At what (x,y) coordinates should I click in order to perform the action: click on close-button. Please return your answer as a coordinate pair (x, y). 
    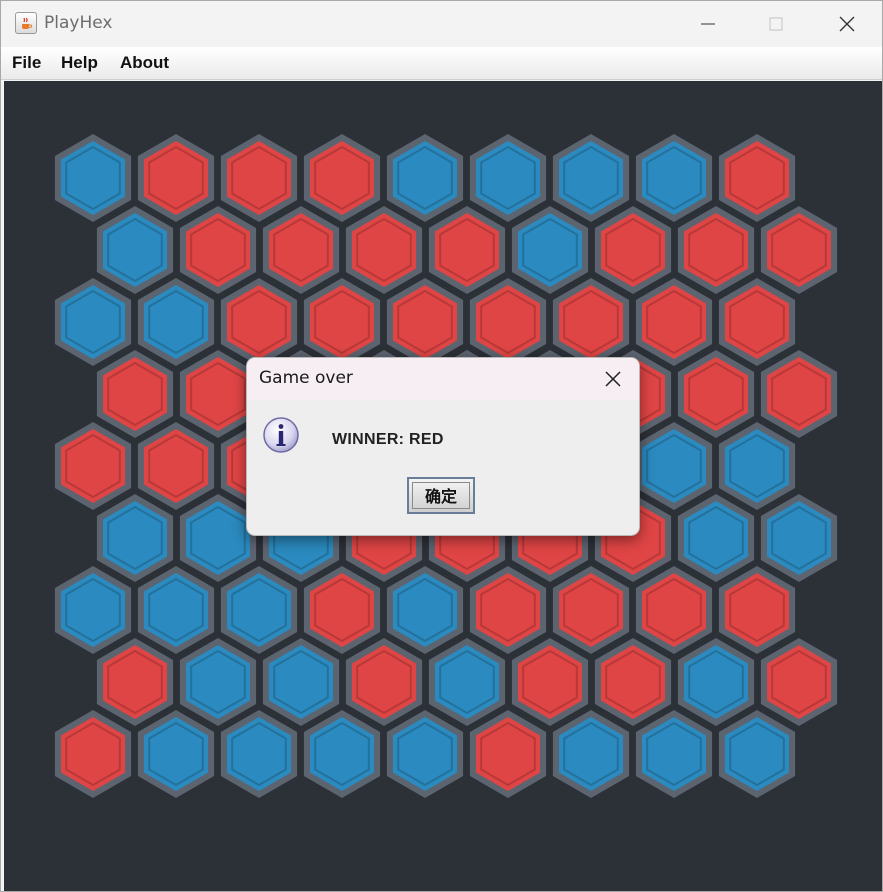
    Looking at the image, I should click on (847, 23).